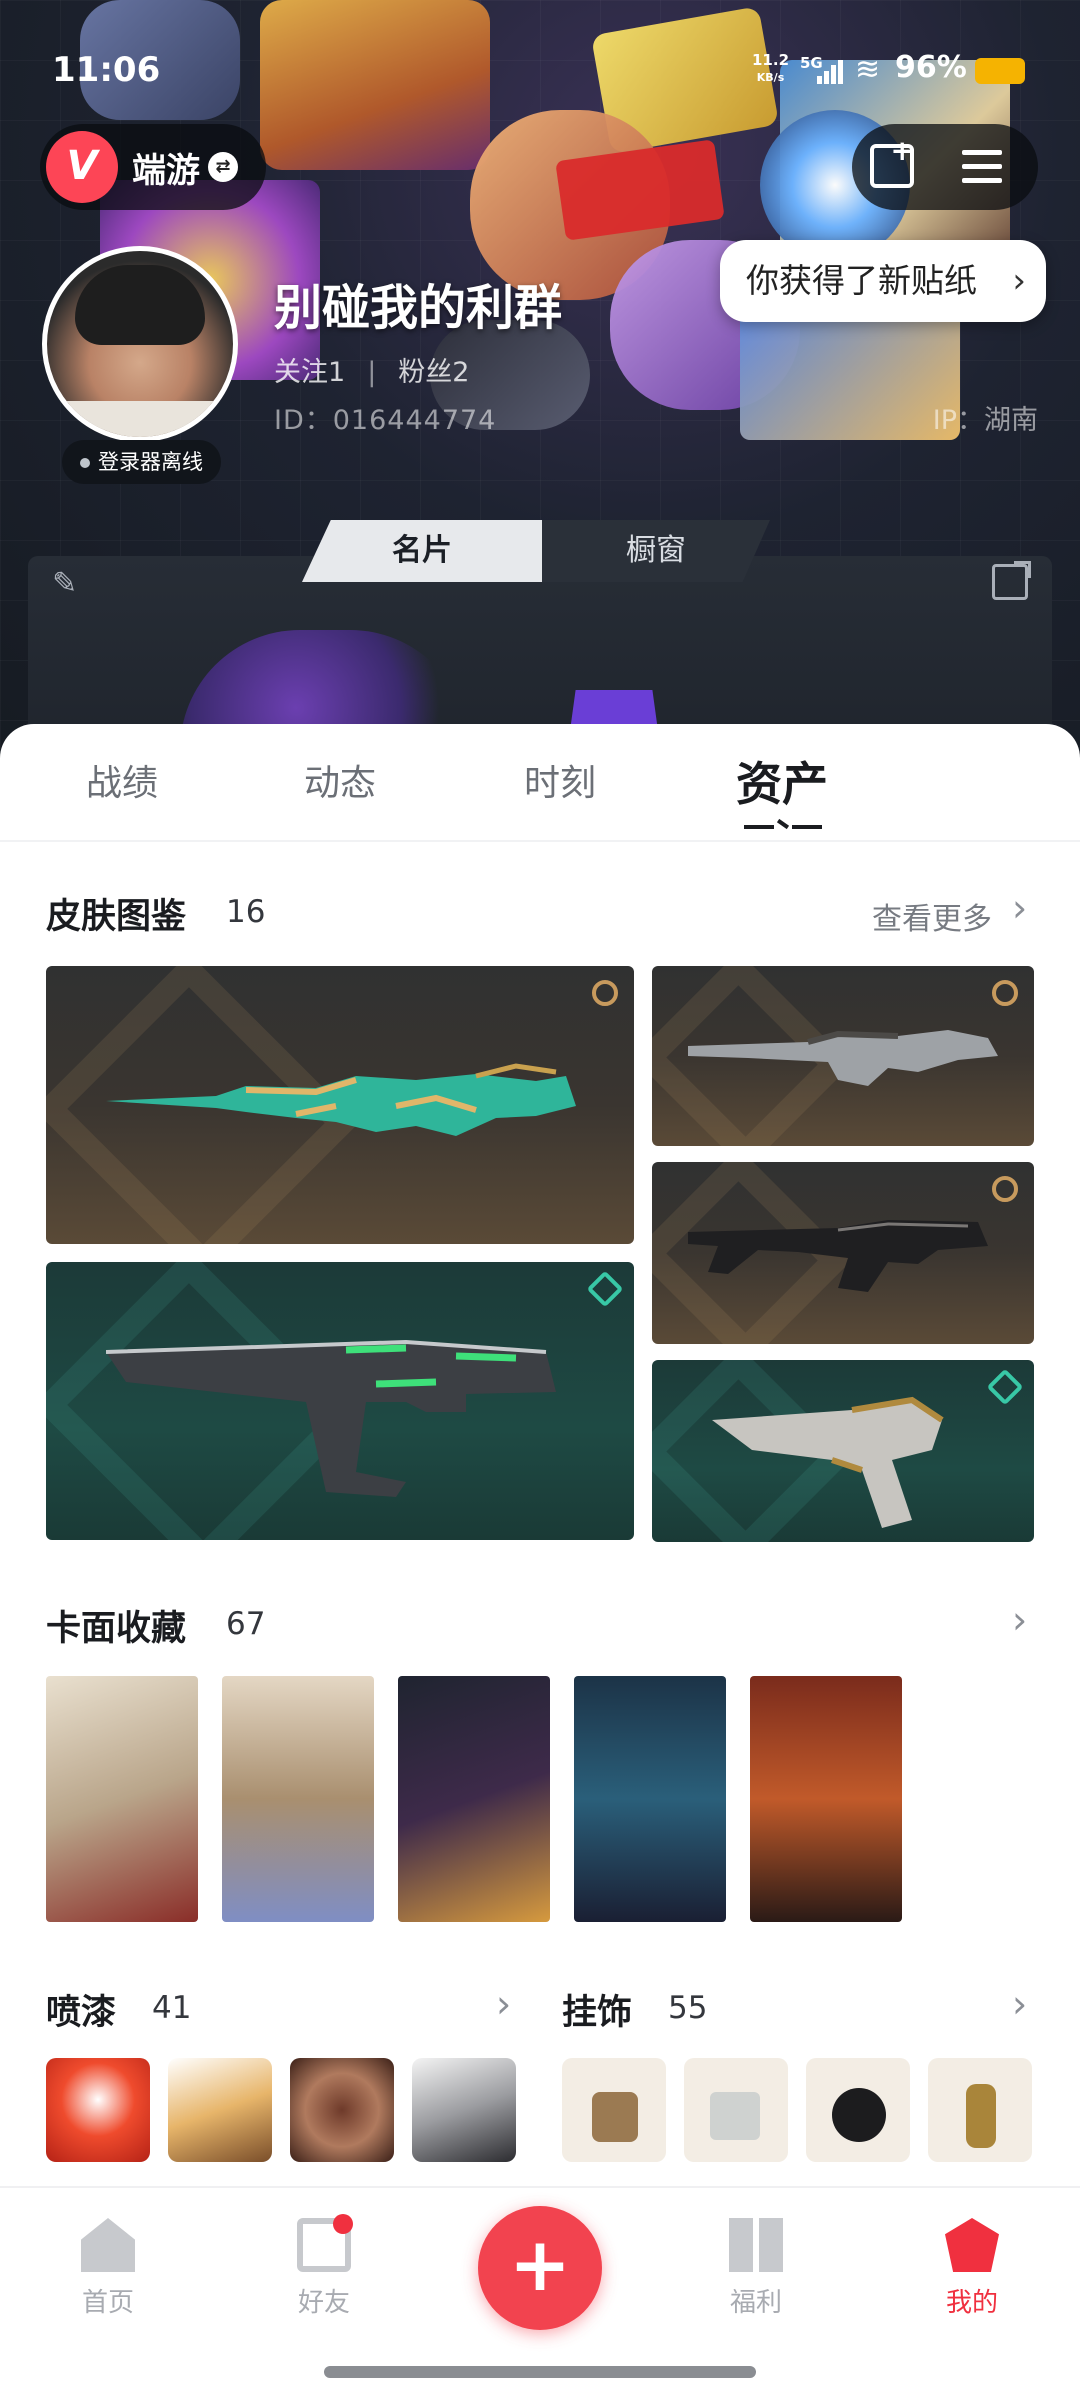 This screenshot has height=2400, width=1080. I want to click on home-icon, so click(108, 2245).